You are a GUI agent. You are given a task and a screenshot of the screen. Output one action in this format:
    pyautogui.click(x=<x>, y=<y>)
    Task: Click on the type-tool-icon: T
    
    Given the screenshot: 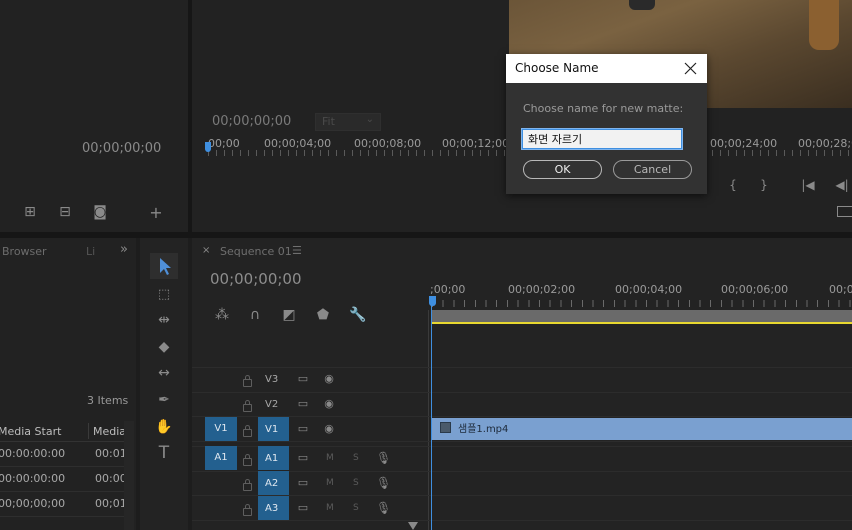 What is the action you would take?
    pyautogui.click(x=164, y=453)
    